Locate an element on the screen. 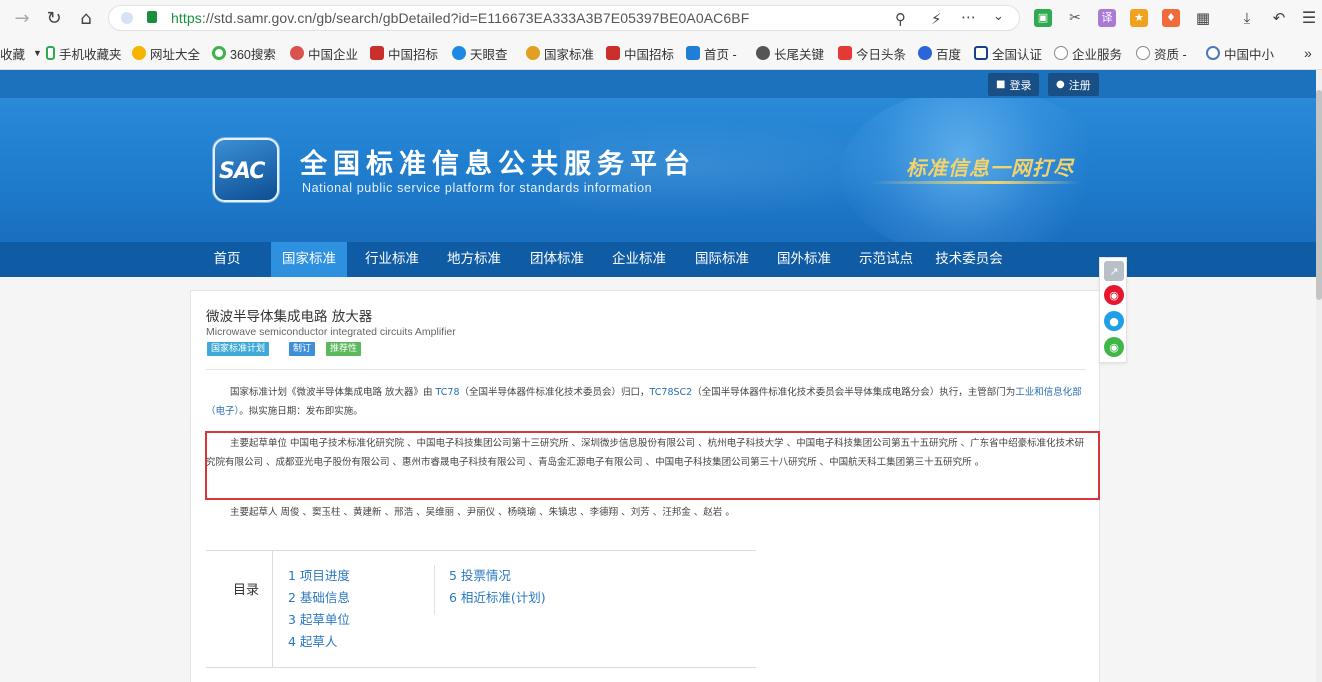 The width and height of the screenshot is (1322, 682). user-icon: ● is located at coordinates (1060, 84).